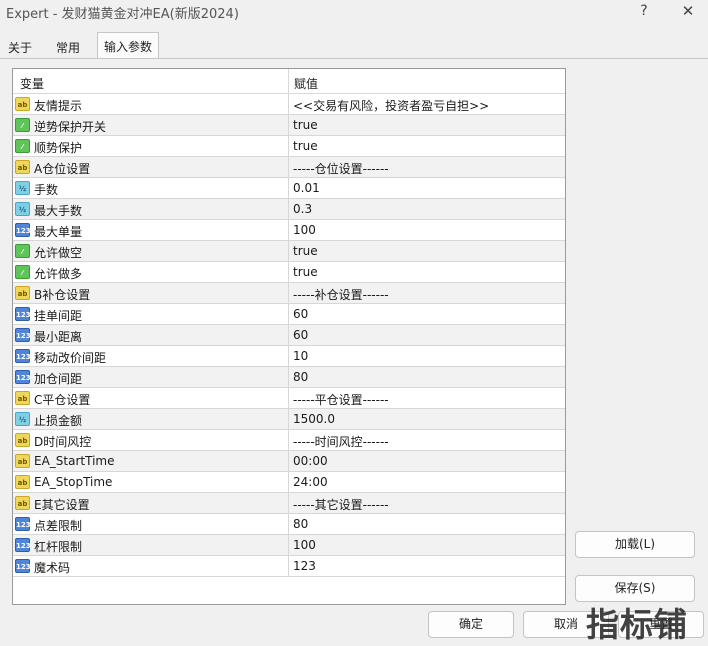 This screenshot has height=646, width=708. What do you see at coordinates (341, 168) in the screenshot?
I see `parameter-value: -----仓位设置------` at bounding box center [341, 168].